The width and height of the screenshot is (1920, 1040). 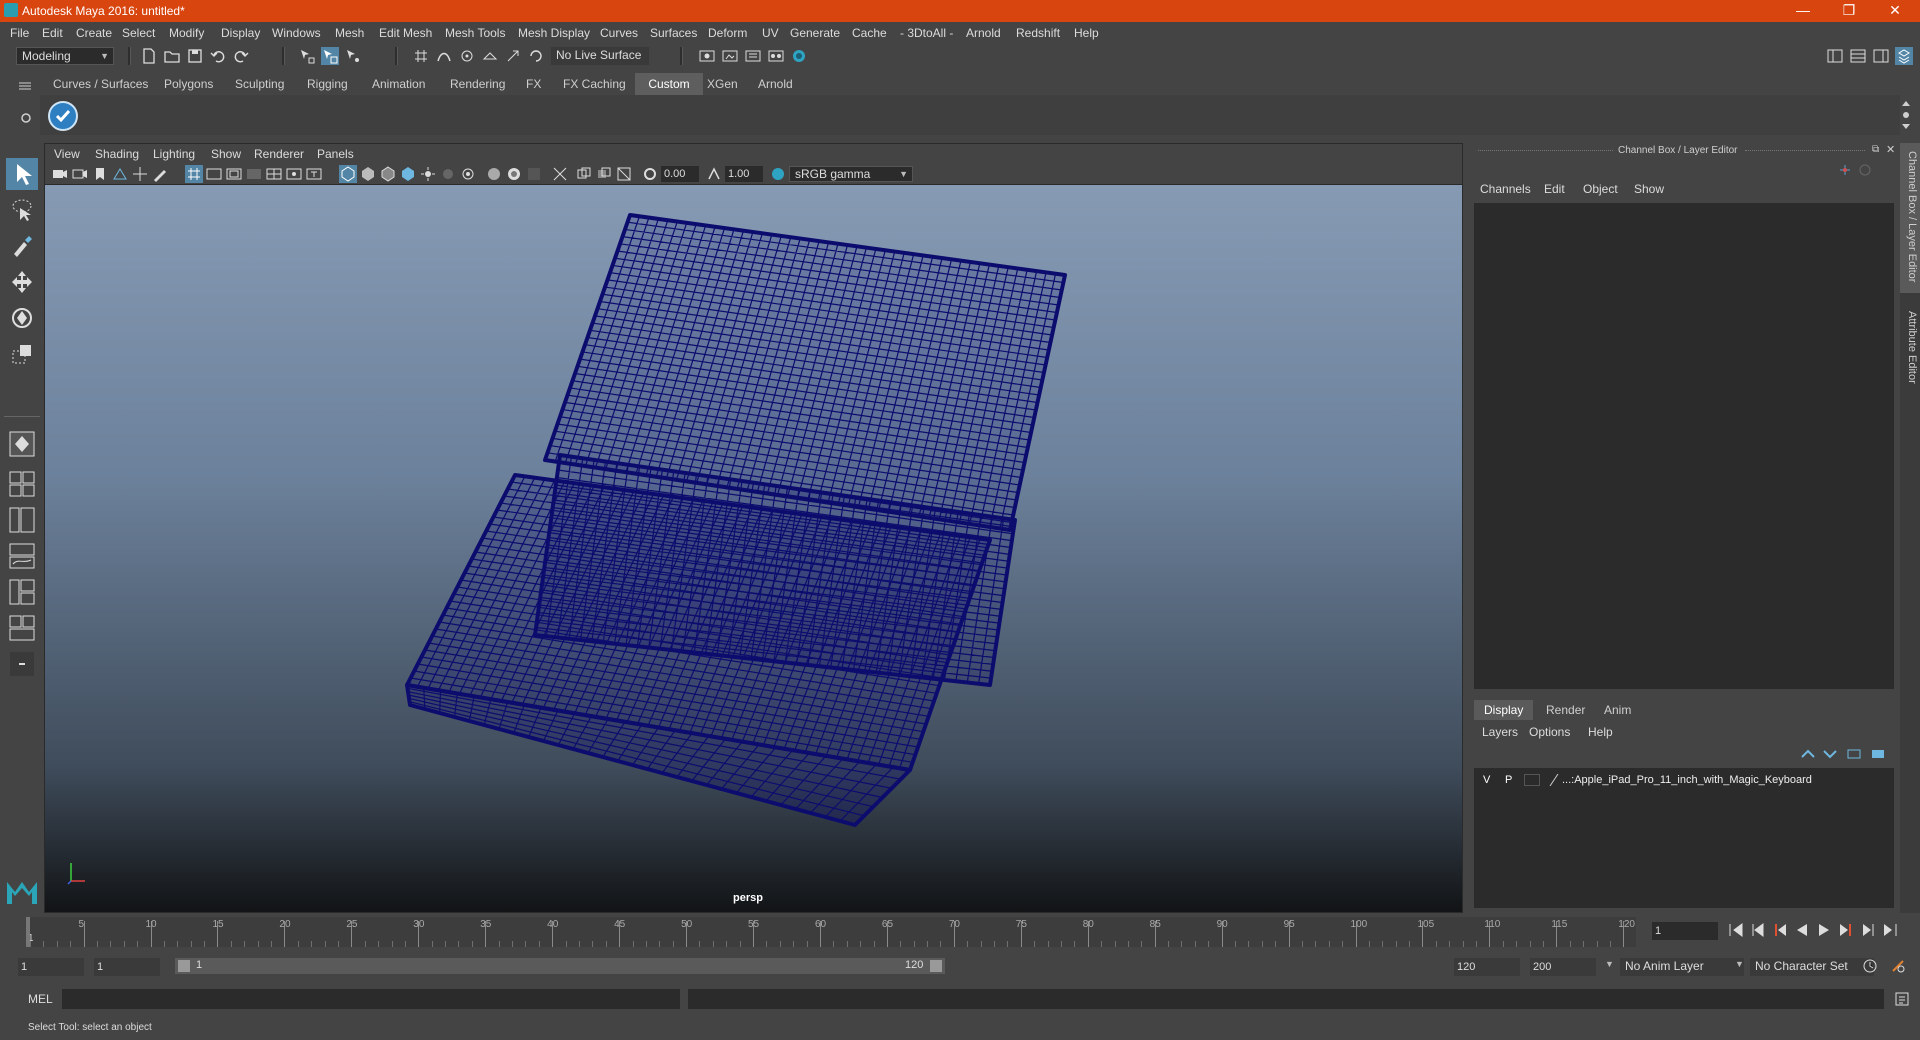 I want to click on shelf-menu-icon, so click(x=28, y=85).